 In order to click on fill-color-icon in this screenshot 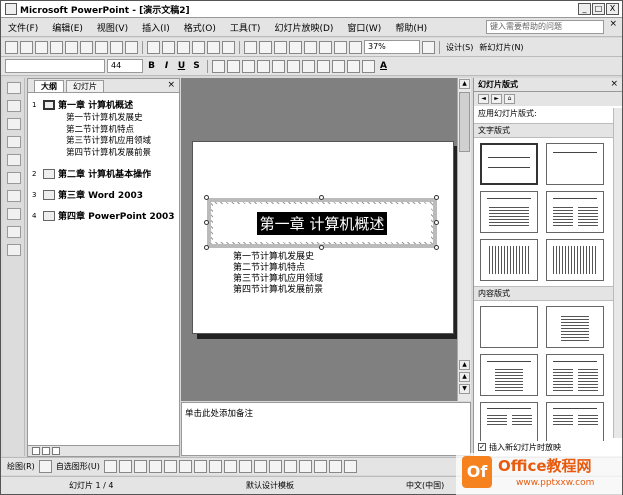, I will do `click(260, 466)`.